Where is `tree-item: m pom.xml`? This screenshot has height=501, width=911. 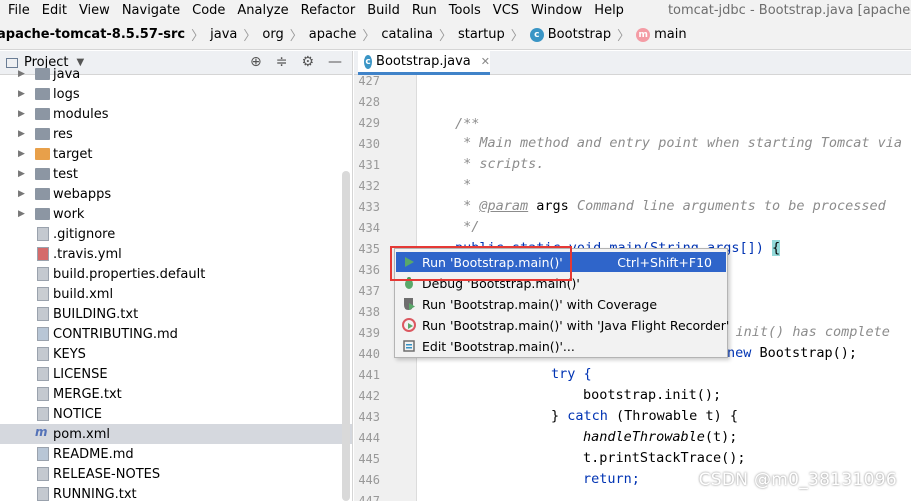
tree-item: m pom.xml is located at coordinates (176, 434).